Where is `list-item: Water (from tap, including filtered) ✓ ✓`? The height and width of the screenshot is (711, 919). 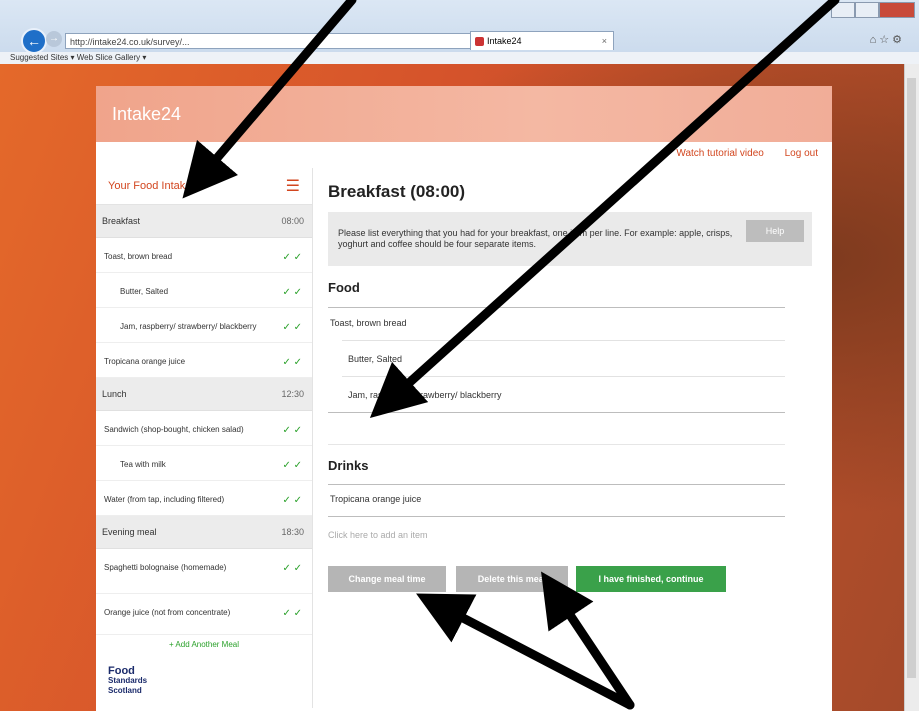 list-item: Water (from tap, including filtered) ✓ ✓ is located at coordinates (204, 498).